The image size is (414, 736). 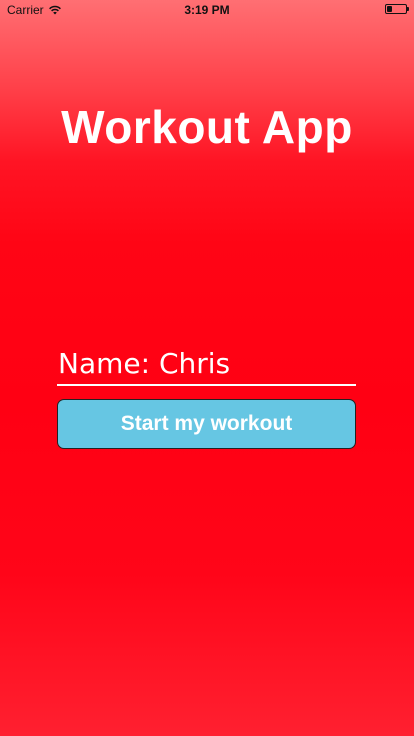 I want to click on app-title: Workout App, so click(x=207, y=127).